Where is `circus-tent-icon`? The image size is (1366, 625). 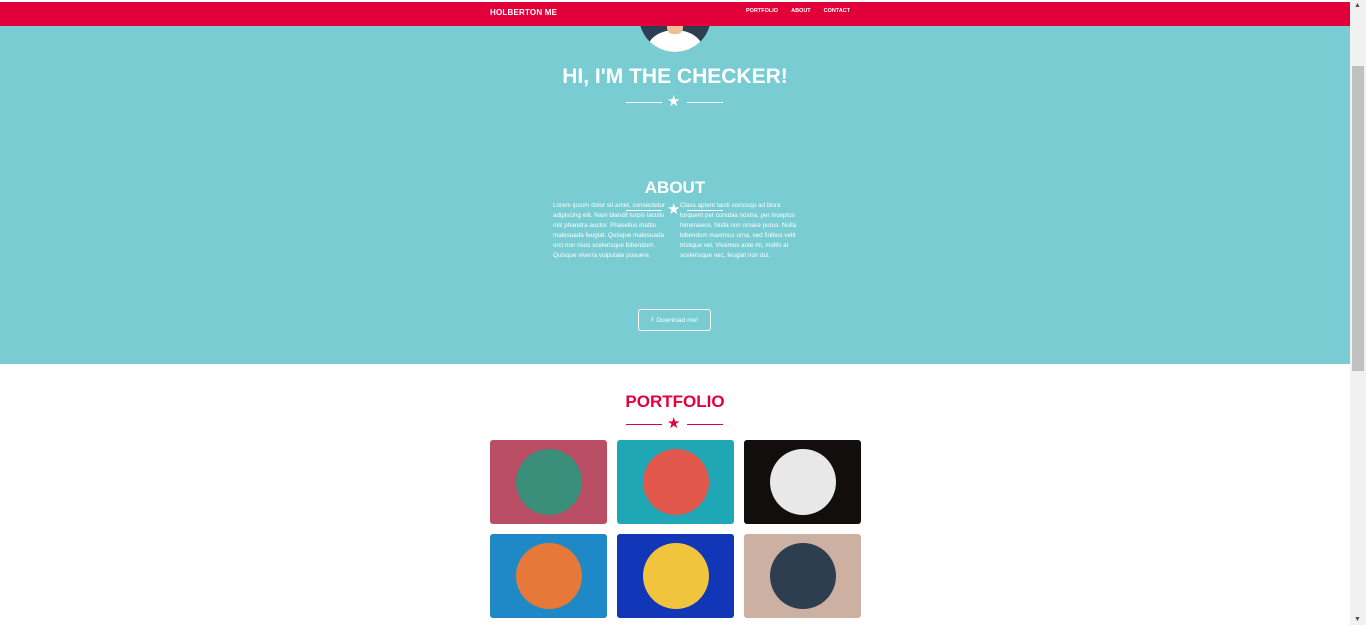 circus-tent-icon is located at coordinates (803, 482).